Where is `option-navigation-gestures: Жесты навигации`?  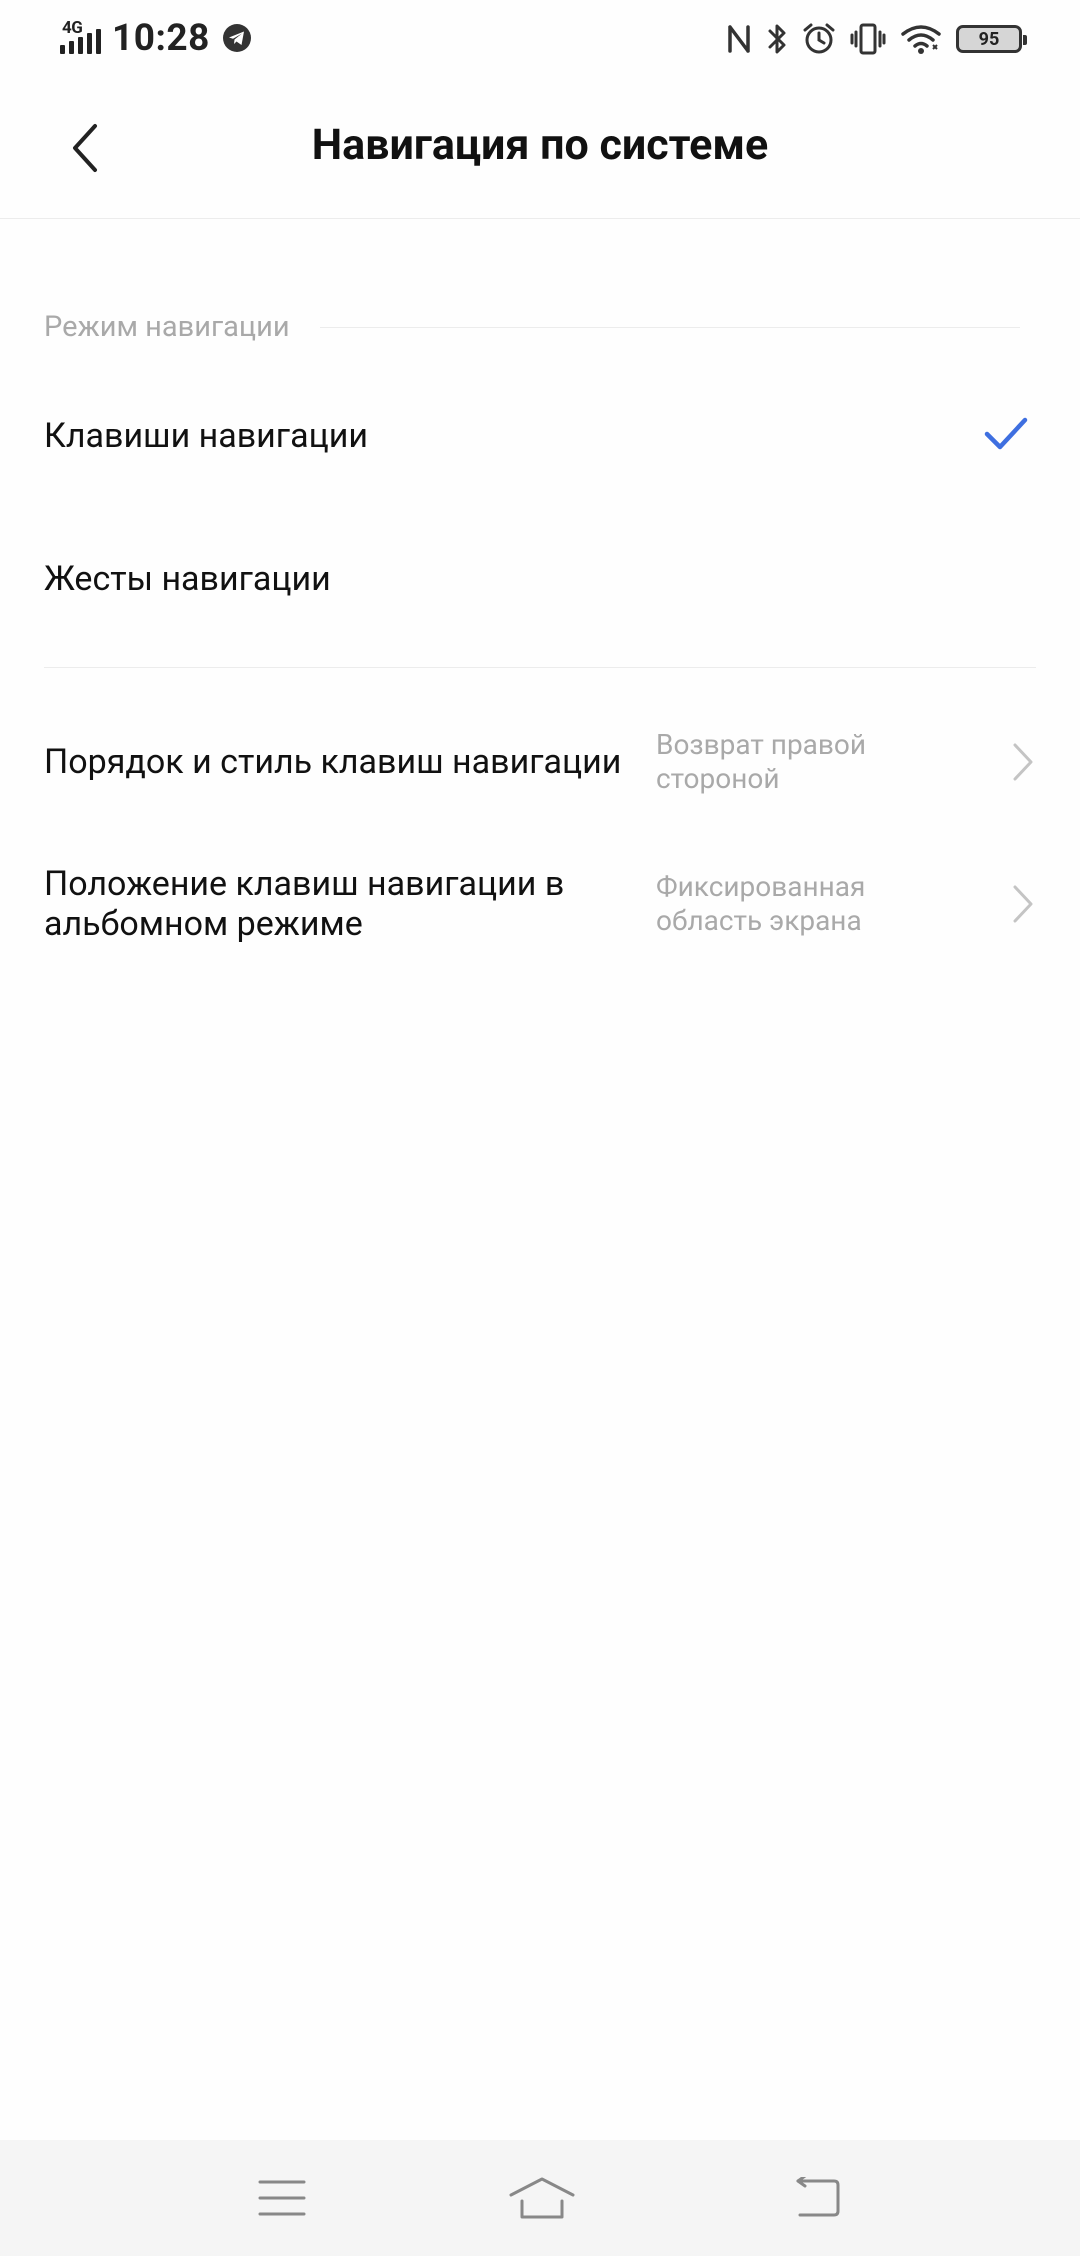
option-navigation-gestures: Жесты навигации is located at coordinates (540, 579).